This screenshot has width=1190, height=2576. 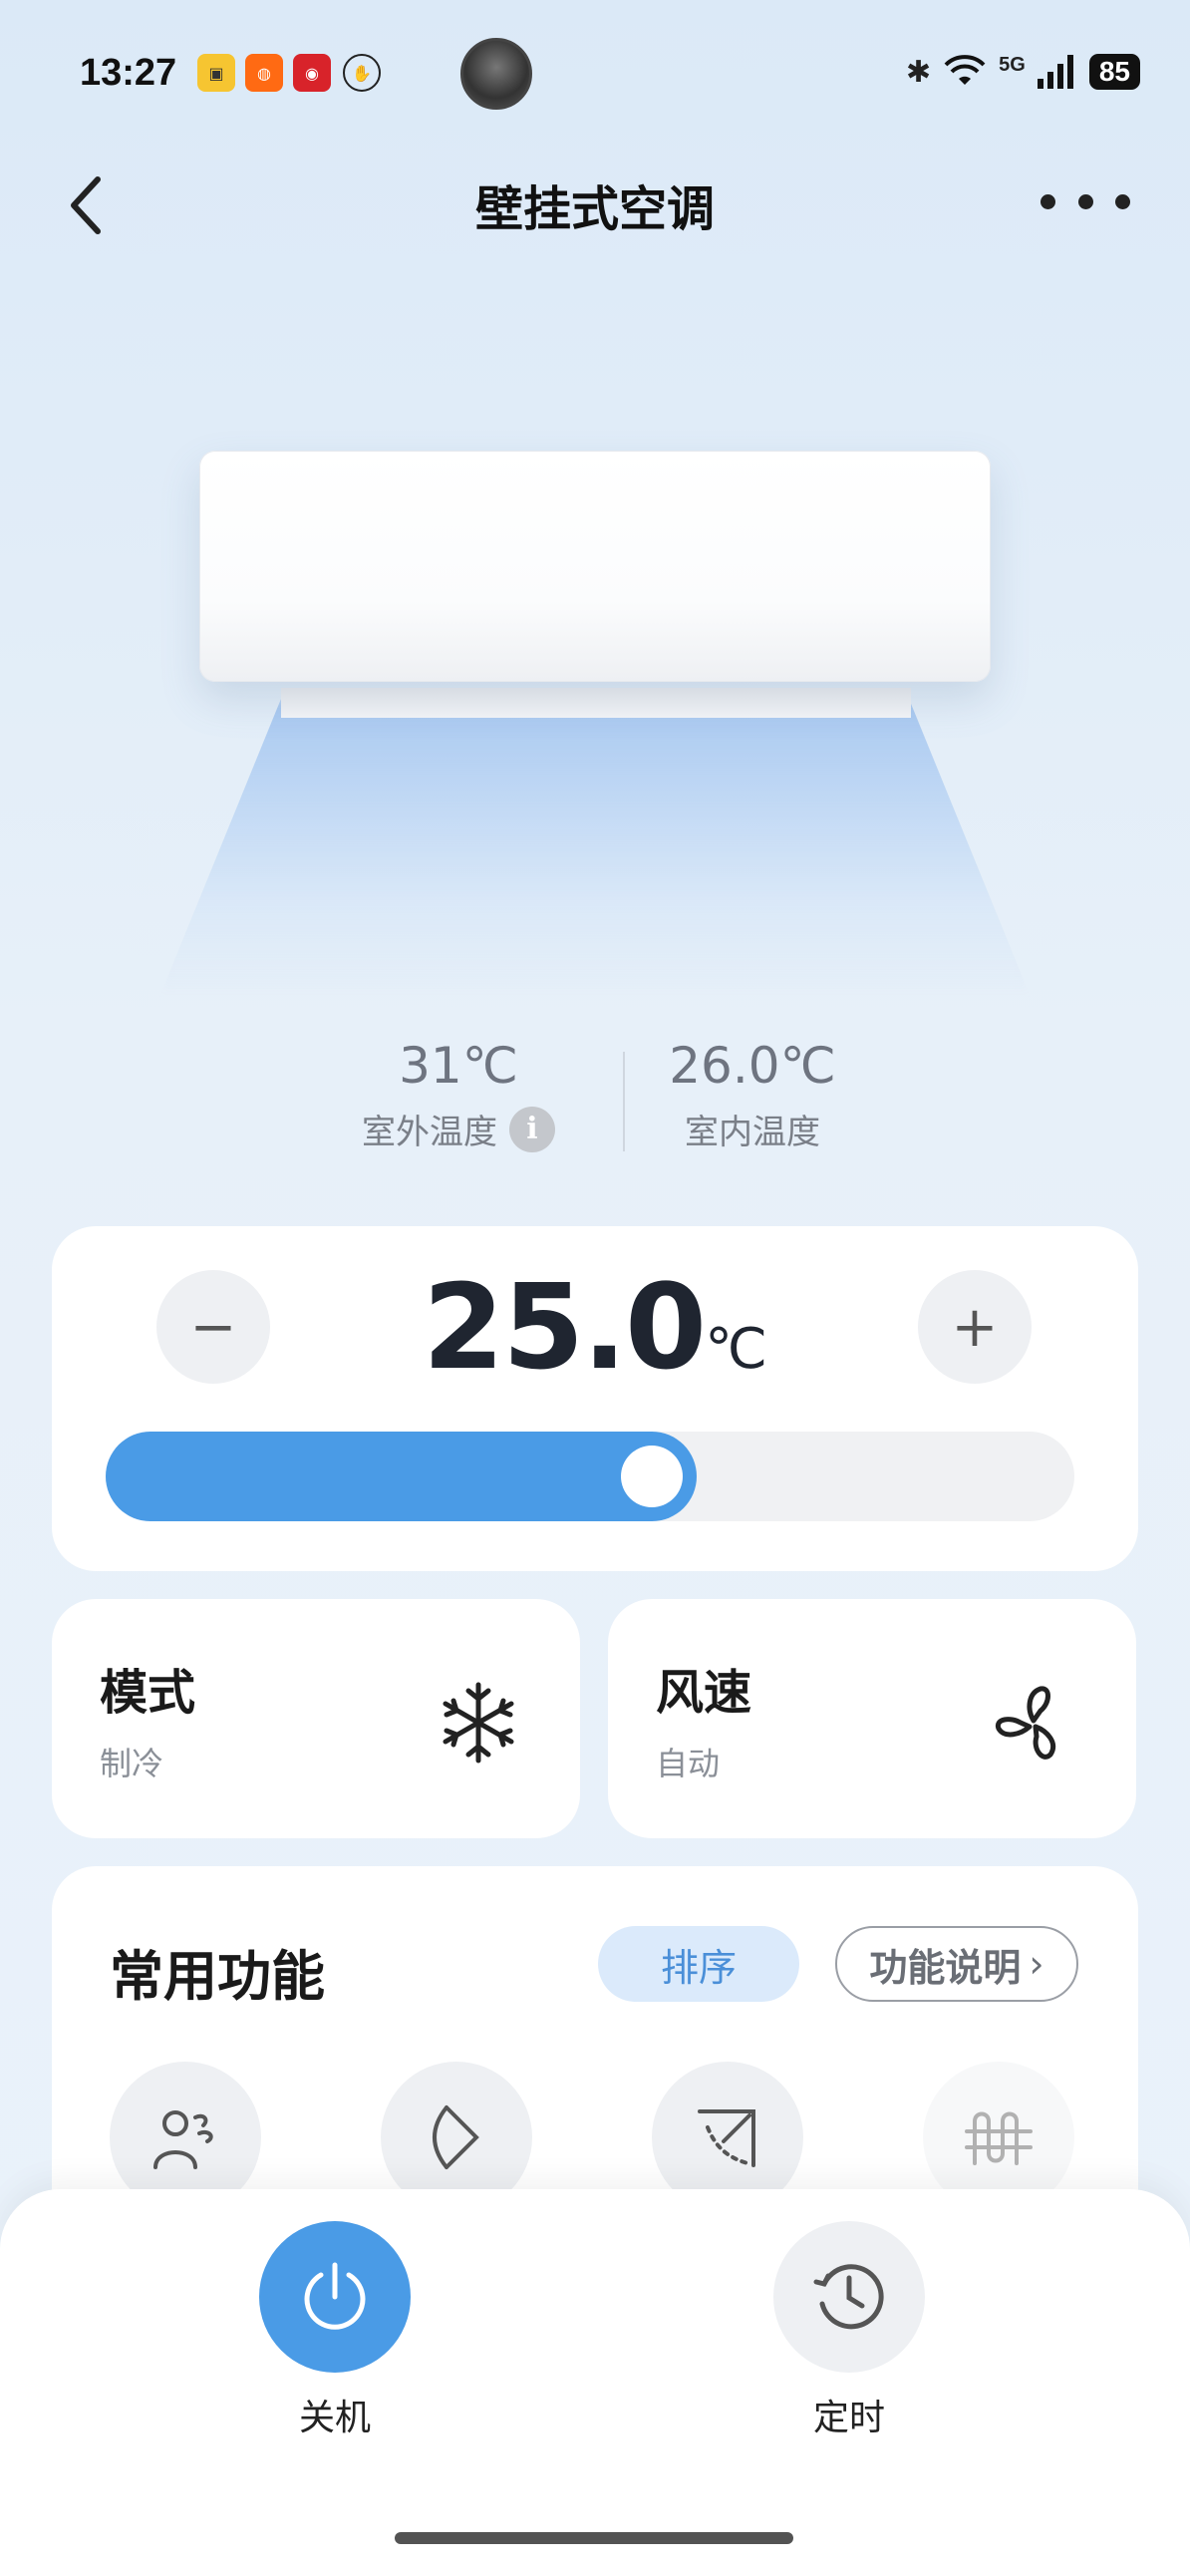 I want to click on bluetooth-icon: ✱, so click(x=919, y=72).